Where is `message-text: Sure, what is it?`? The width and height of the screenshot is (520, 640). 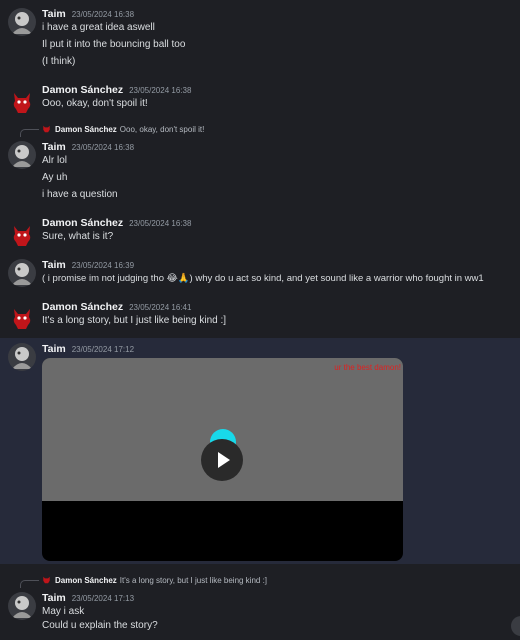
message-text: Sure, what is it? is located at coordinates (78, 236).